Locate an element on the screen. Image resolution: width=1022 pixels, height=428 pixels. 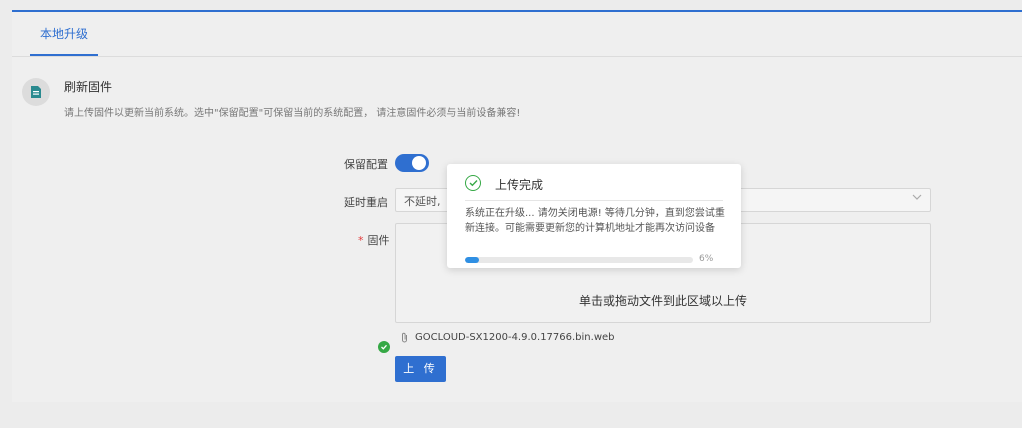
tab-local-upgrade: 本地升级 is located at coordinates (64, 34).